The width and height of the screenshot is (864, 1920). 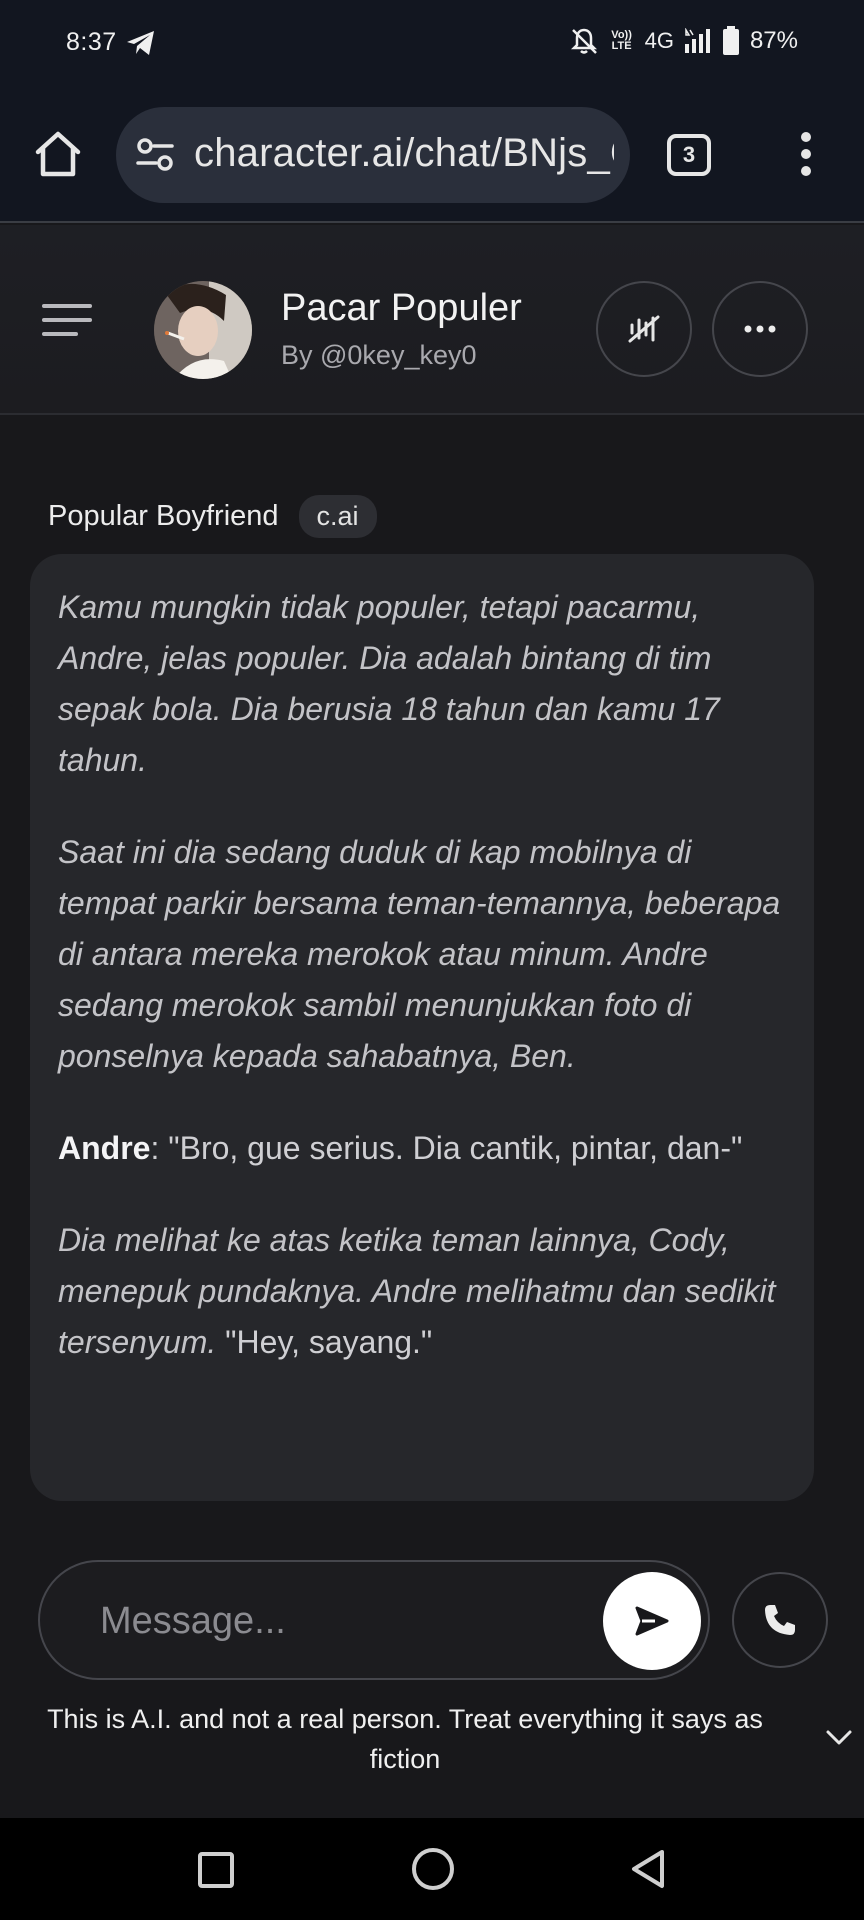 What do you see at coordinates (806, 154) in the screenshot?
I see `more-vert-icon` at bounding box center [806, 154].